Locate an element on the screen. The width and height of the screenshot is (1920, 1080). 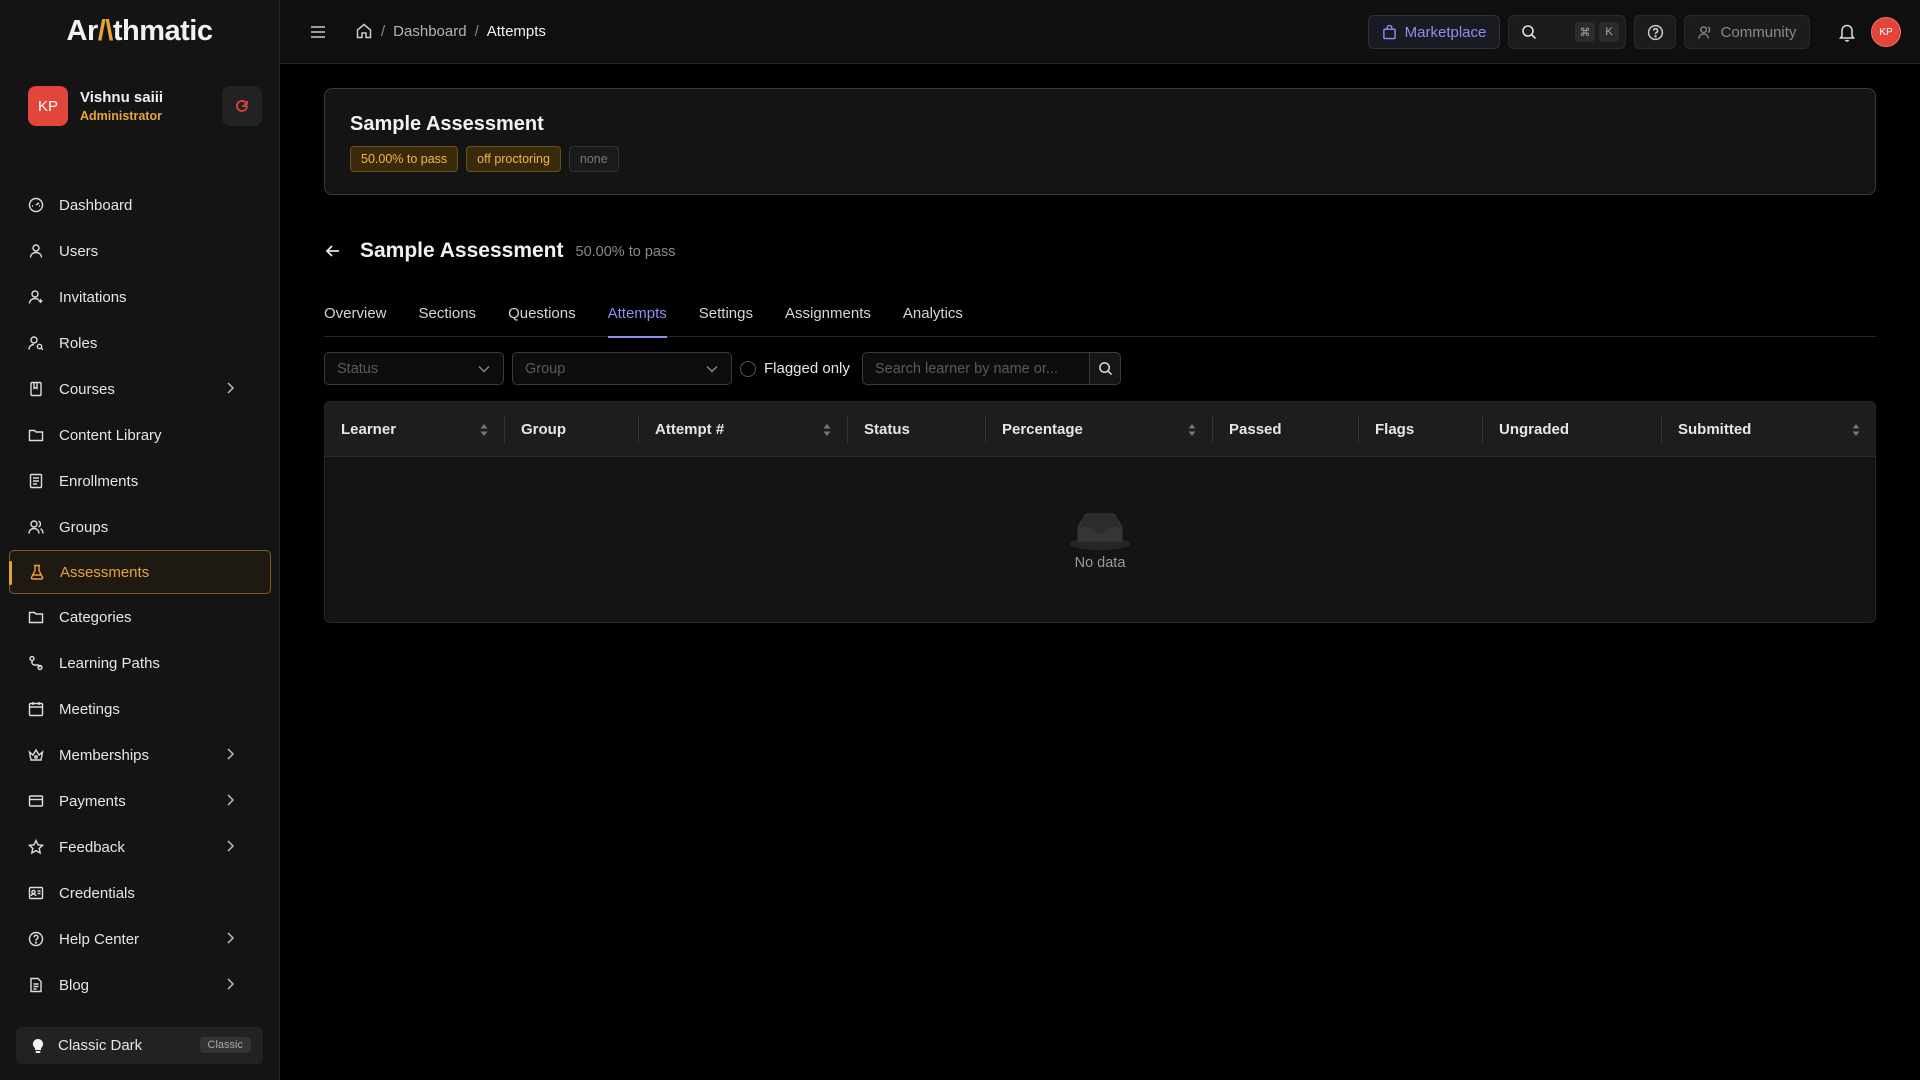
column-header-percentage: Percentage is located at coordinates (1099, 429).